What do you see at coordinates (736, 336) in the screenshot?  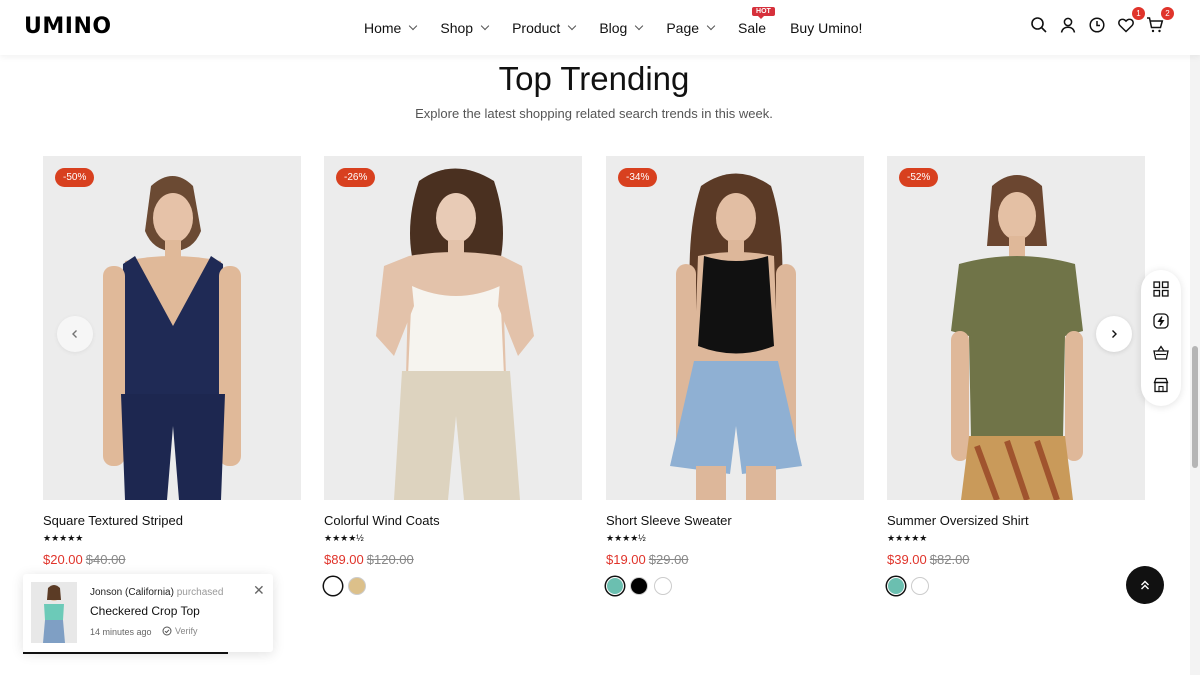 I see `product-photo-black-tank` at bounding box center [736, 336].